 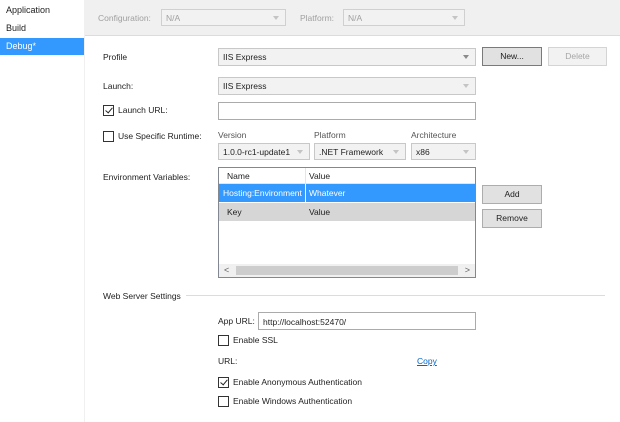 I want to click on launch-url-label: Launch URL:, so click(x=143, y=110).